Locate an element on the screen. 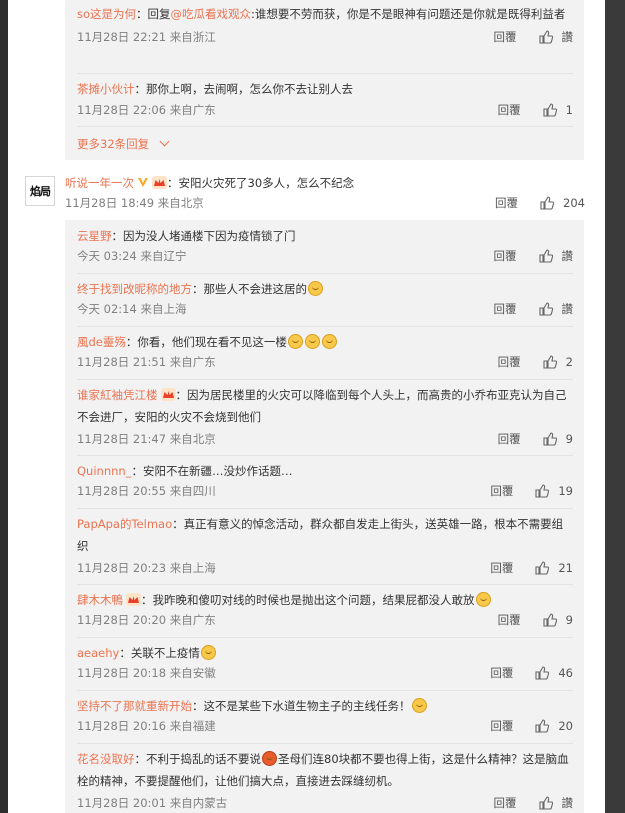 The height and width of the screenshot is (813, 625). like-count: 19 is located at coordinates (565, 491).